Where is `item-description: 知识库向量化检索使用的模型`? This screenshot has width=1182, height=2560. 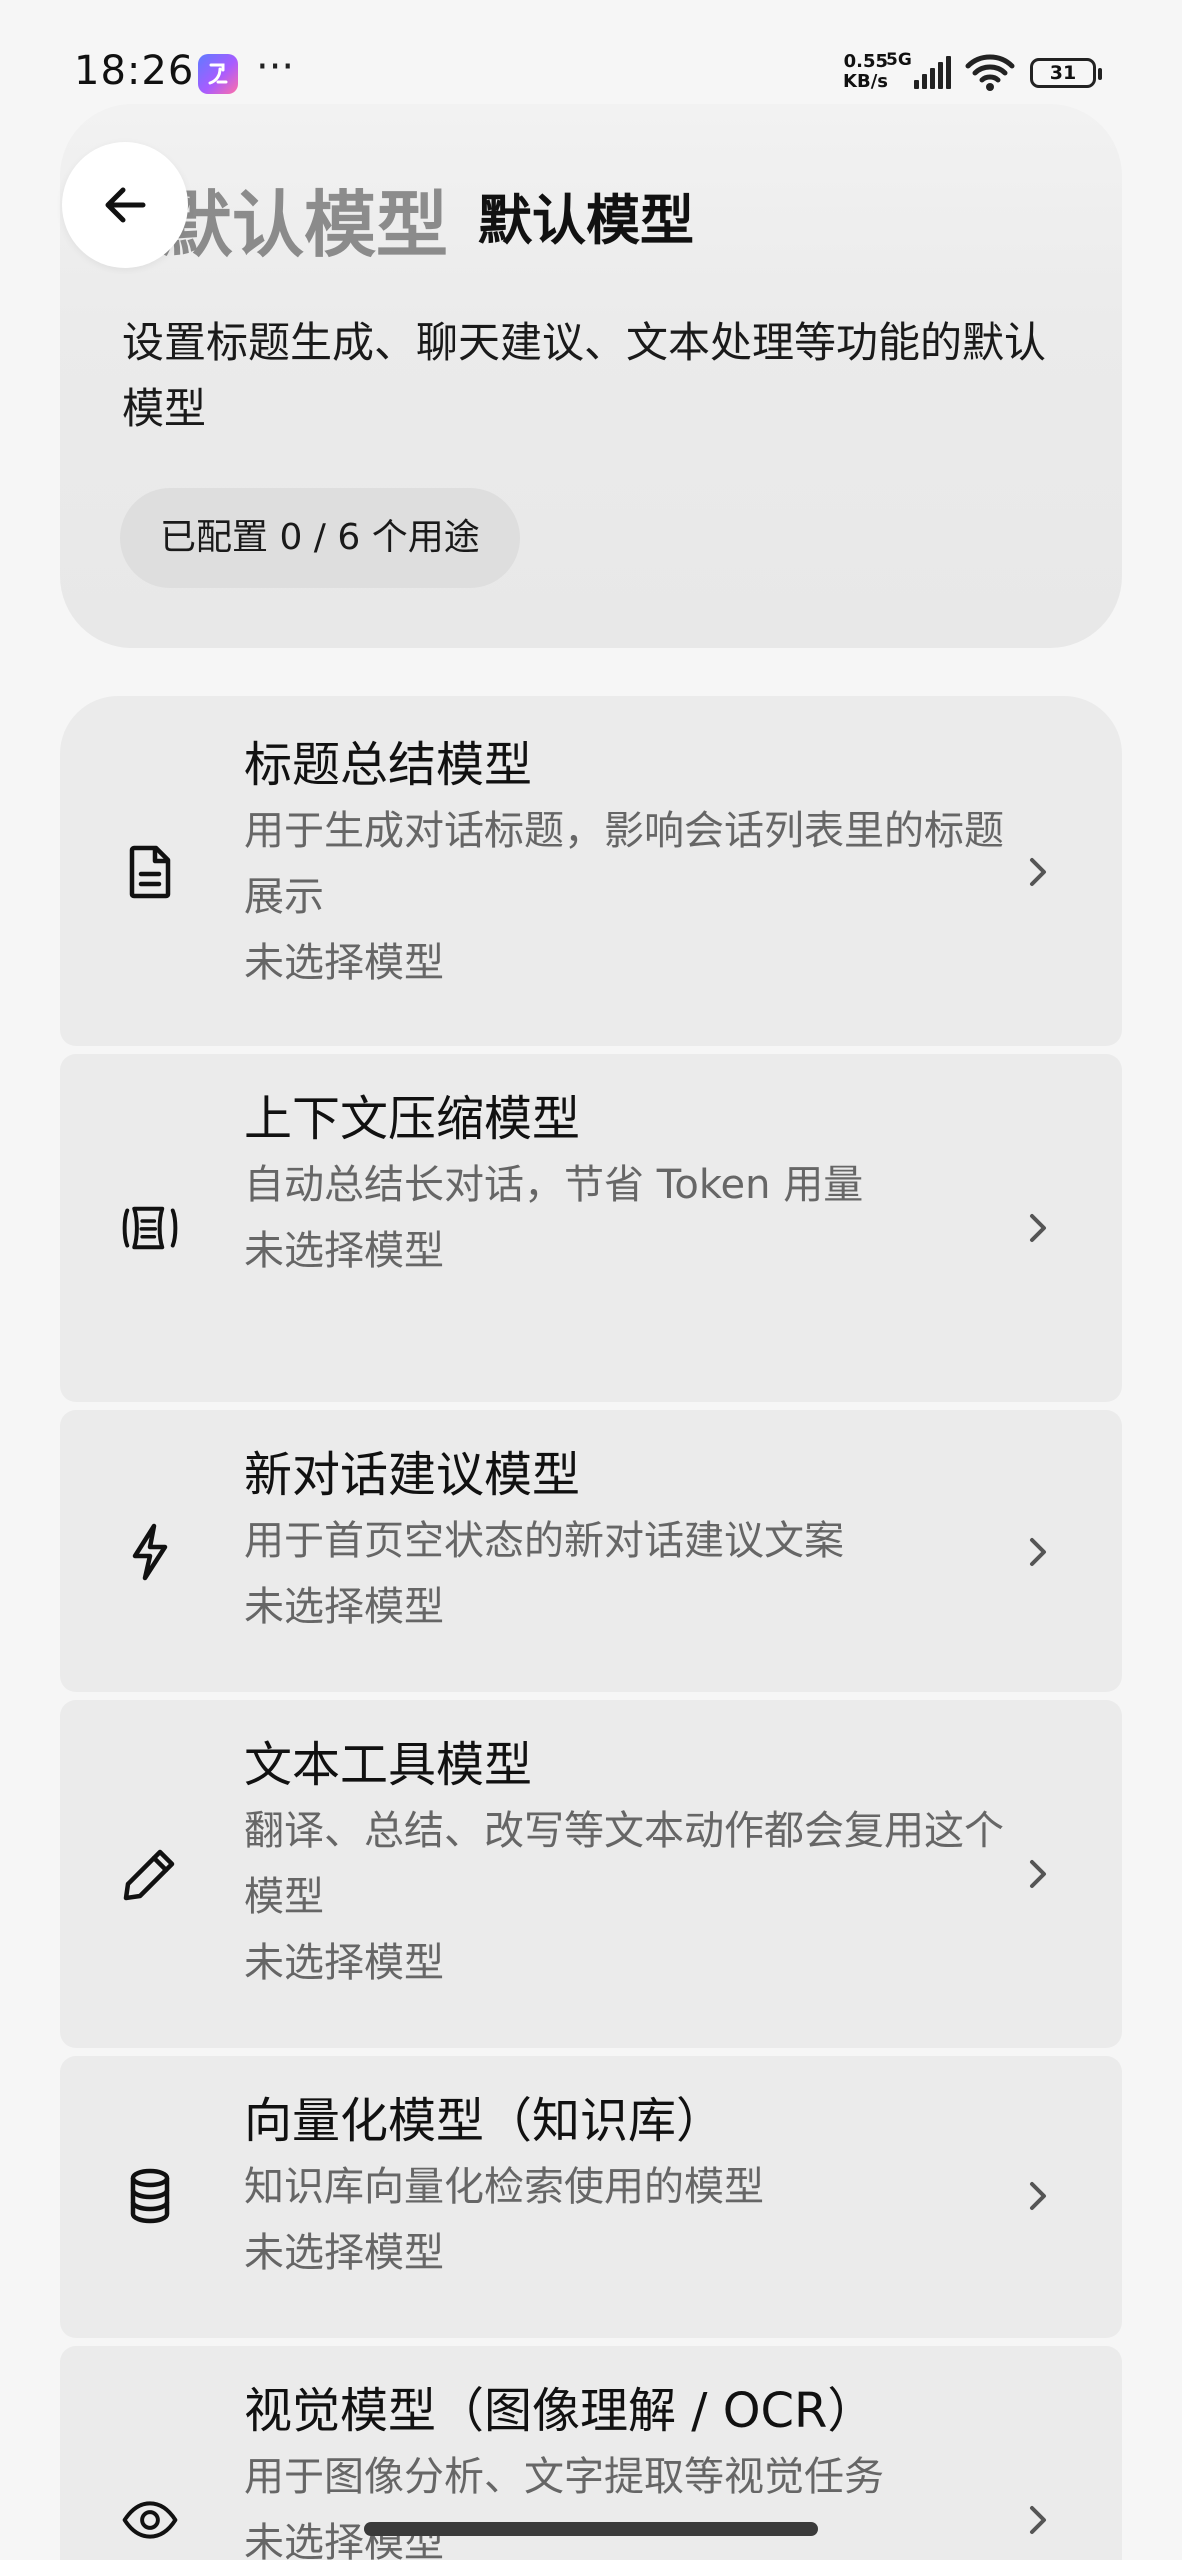
item-description: 知识库向量化检索使用的模型 is located at coordinates (504, 2187).